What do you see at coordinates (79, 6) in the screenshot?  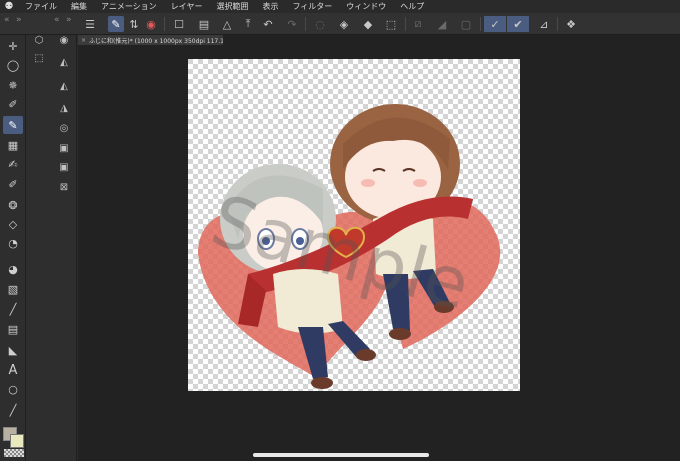 I see `menu-edit: 編集` at bounding box center [79, 6].